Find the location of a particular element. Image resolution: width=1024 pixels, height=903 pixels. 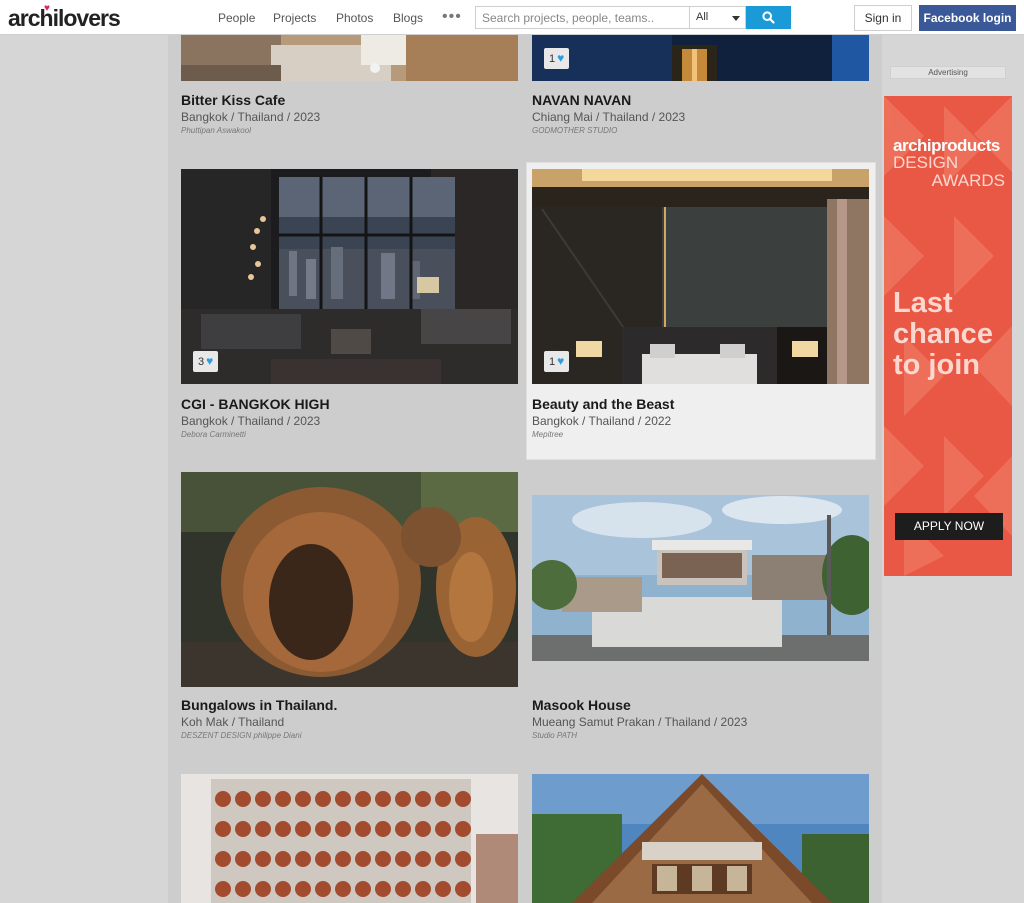

ad-headline: Last chance to join is located at coordinates (951, 334).